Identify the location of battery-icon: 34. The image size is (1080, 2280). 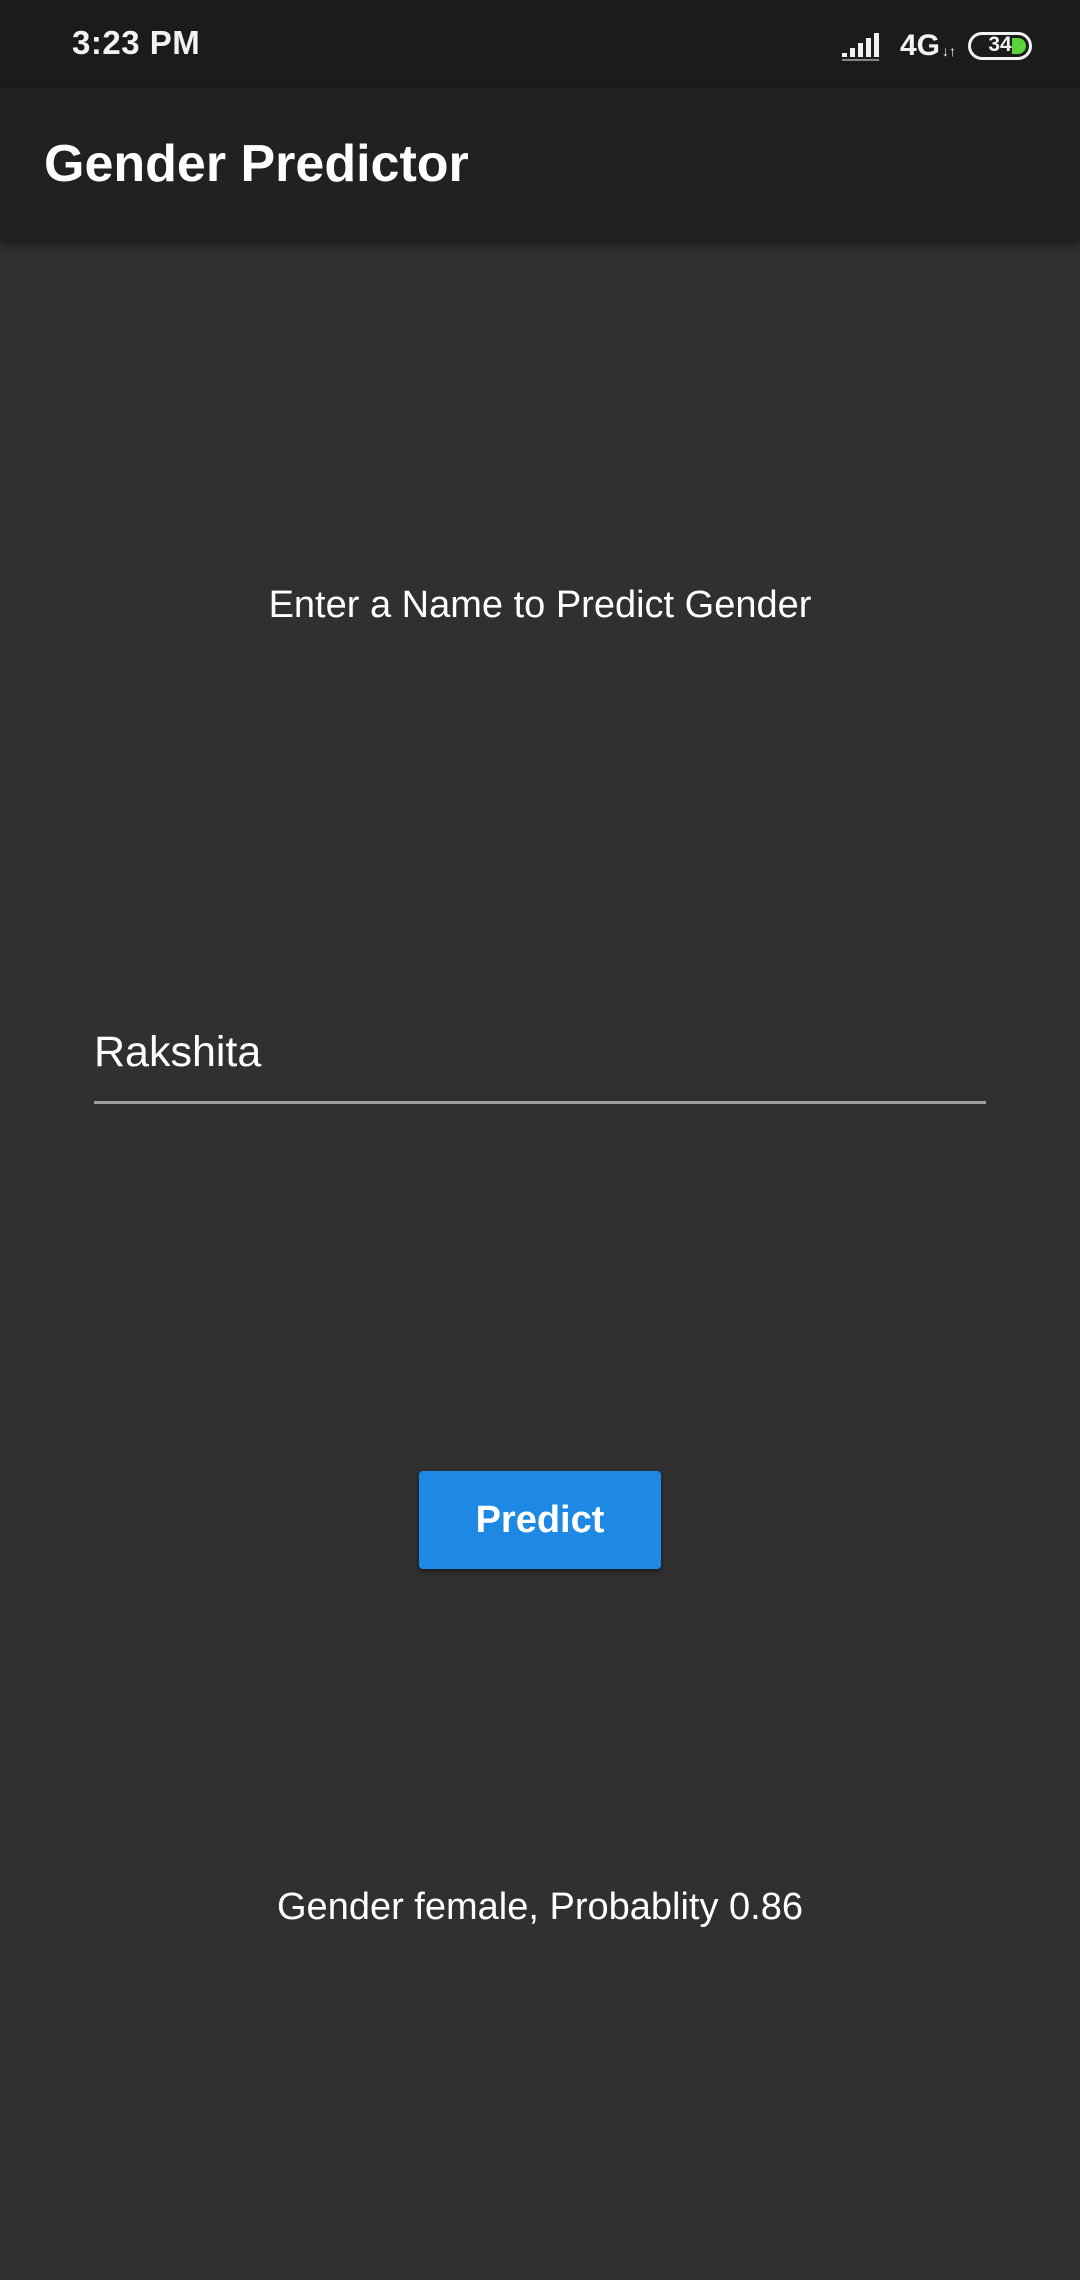
(1000, 46).